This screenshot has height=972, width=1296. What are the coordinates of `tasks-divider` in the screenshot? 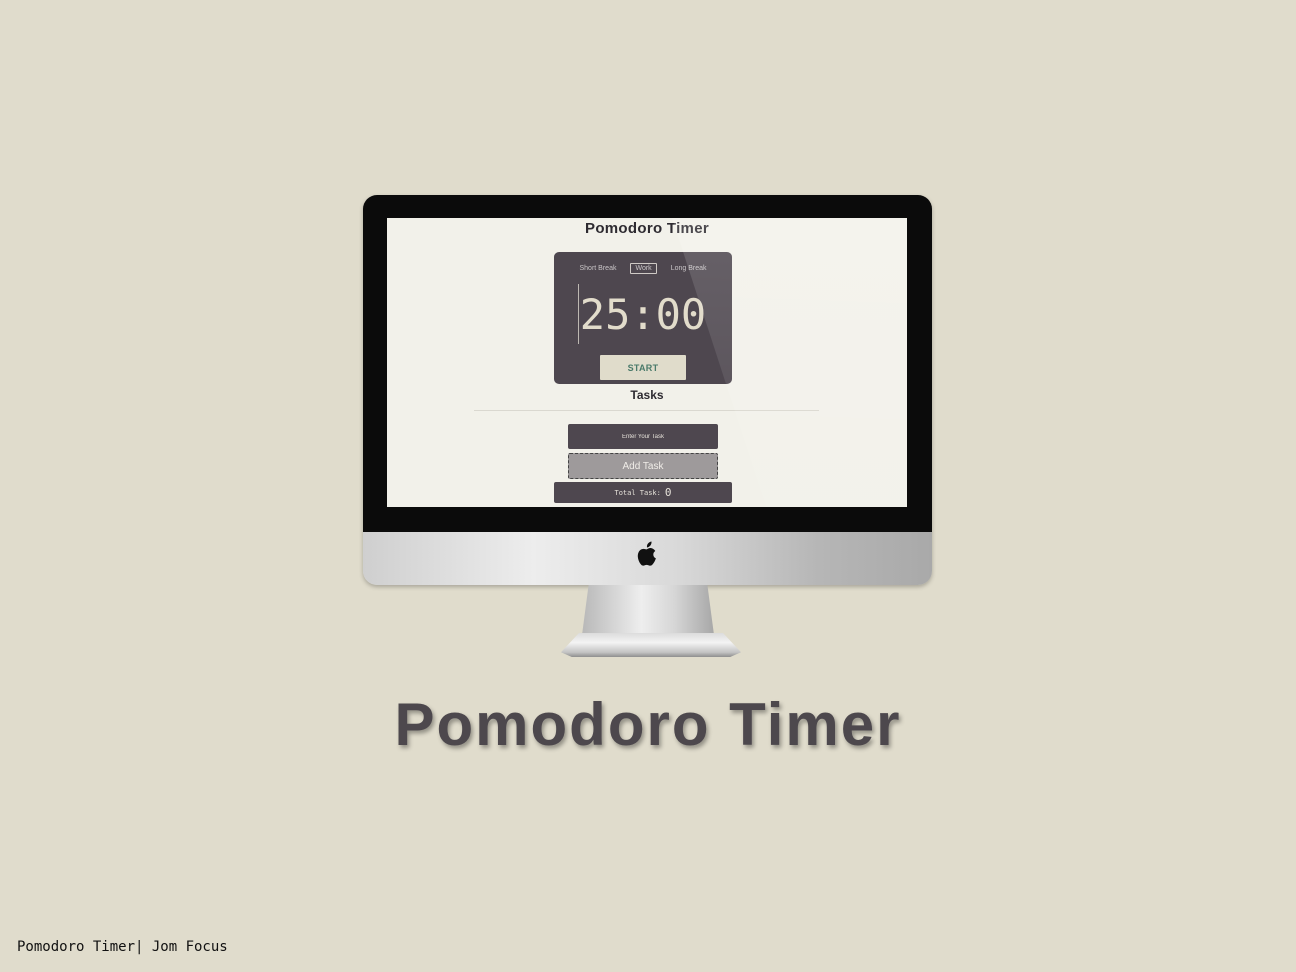 It's located at (646, 410).